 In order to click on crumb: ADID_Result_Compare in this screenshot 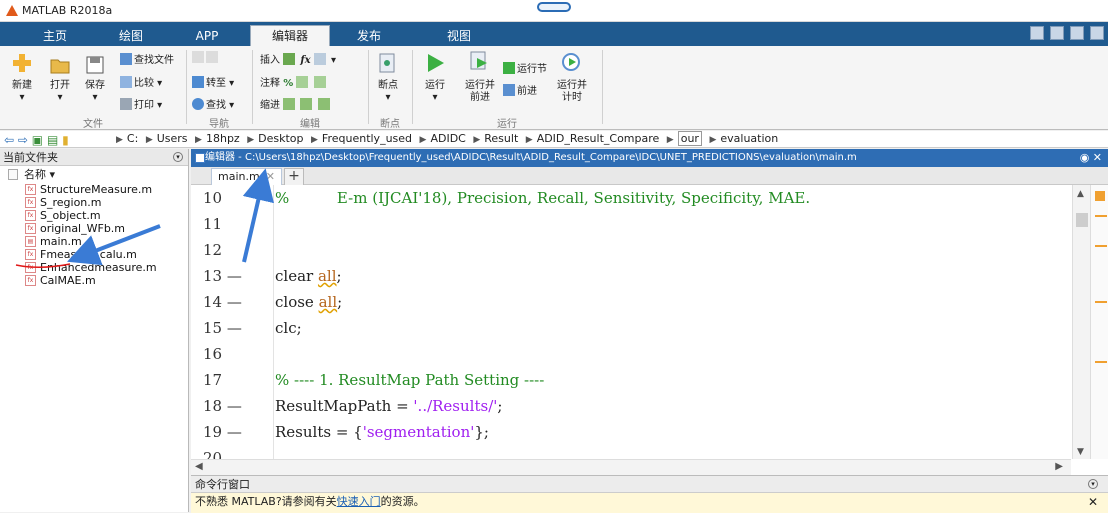, I will do `click(598, 138)`.